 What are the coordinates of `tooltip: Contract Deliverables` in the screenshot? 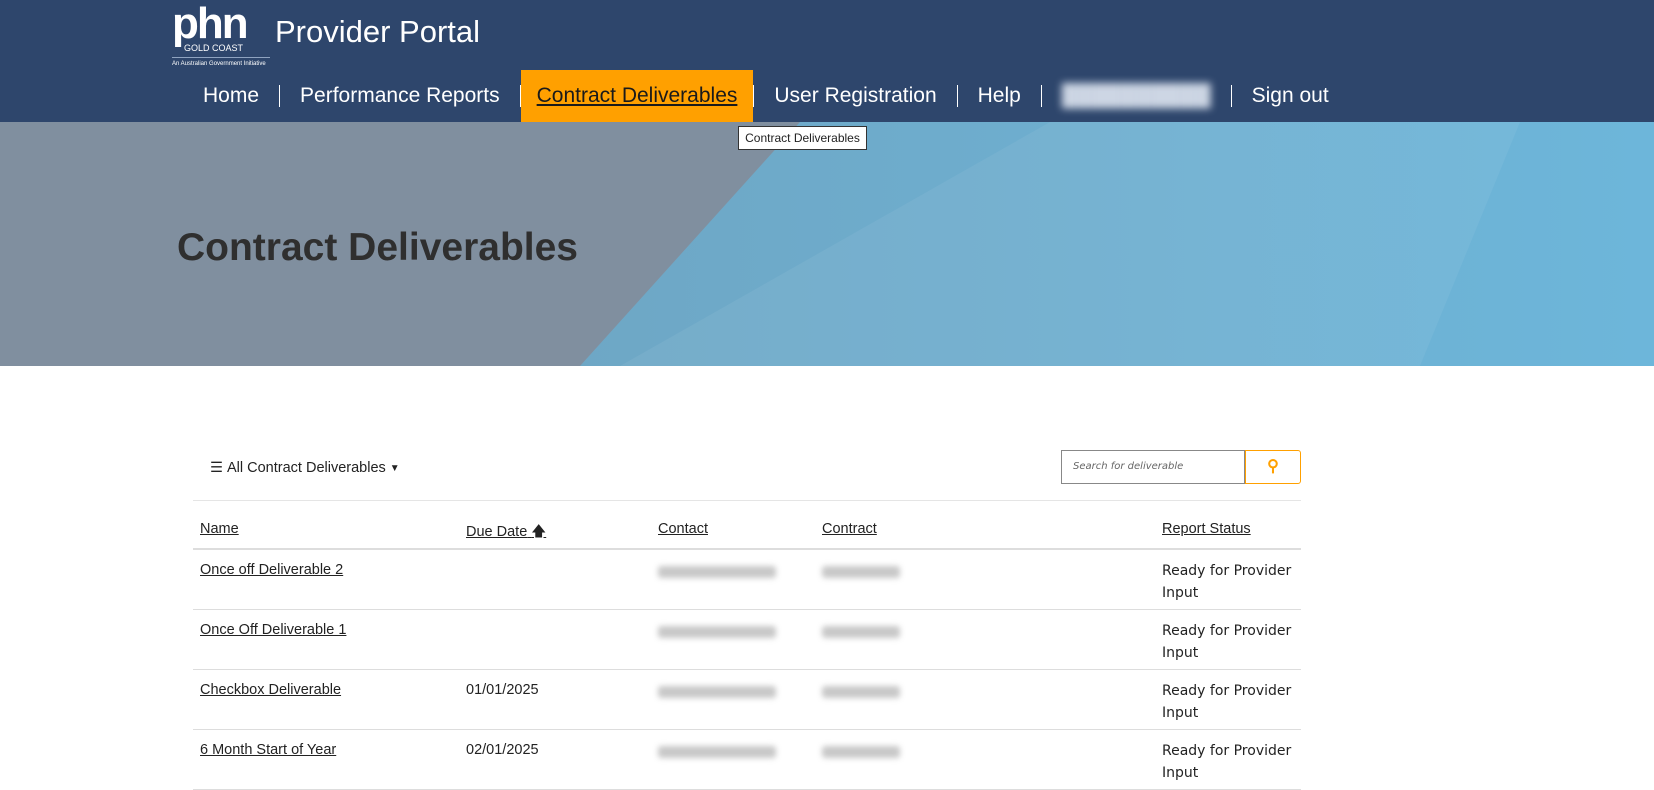 It's located at (802, 138).